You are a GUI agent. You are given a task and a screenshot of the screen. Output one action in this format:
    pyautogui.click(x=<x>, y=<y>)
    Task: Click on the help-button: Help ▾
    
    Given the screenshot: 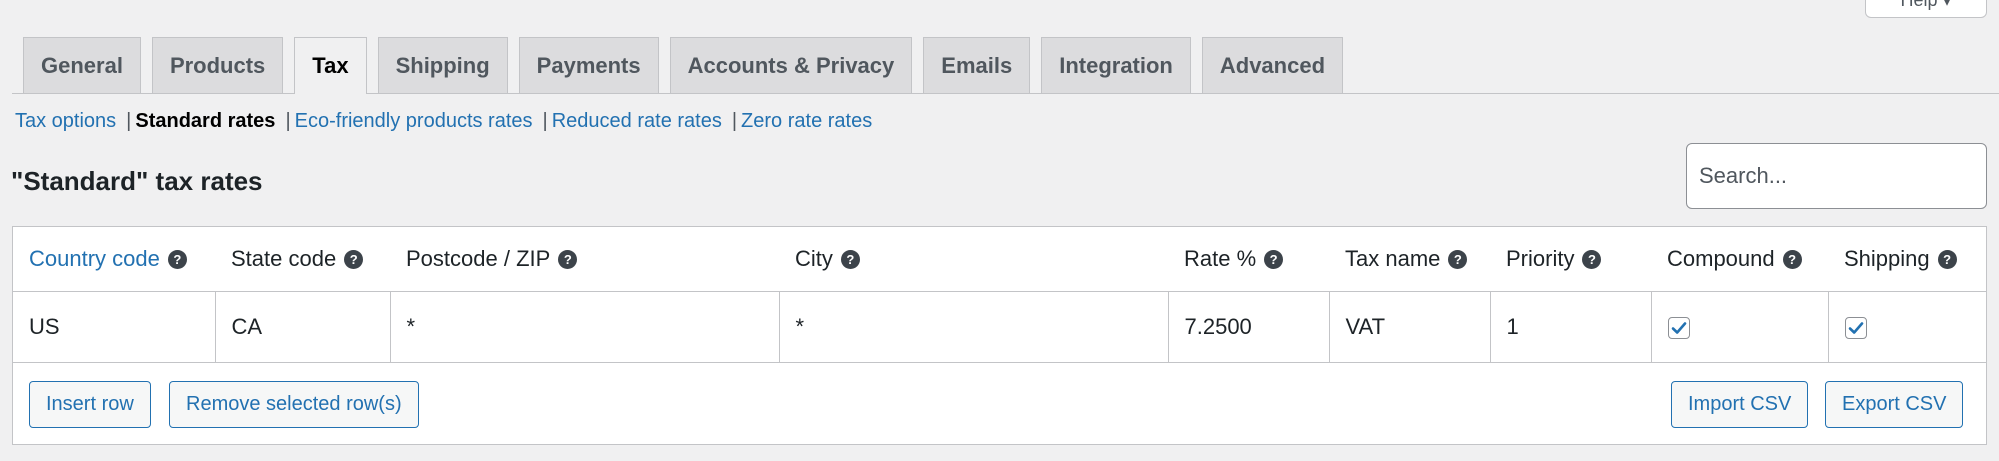 What is the action you would take?
    pyautogui.click(x=1926, y=9)
    